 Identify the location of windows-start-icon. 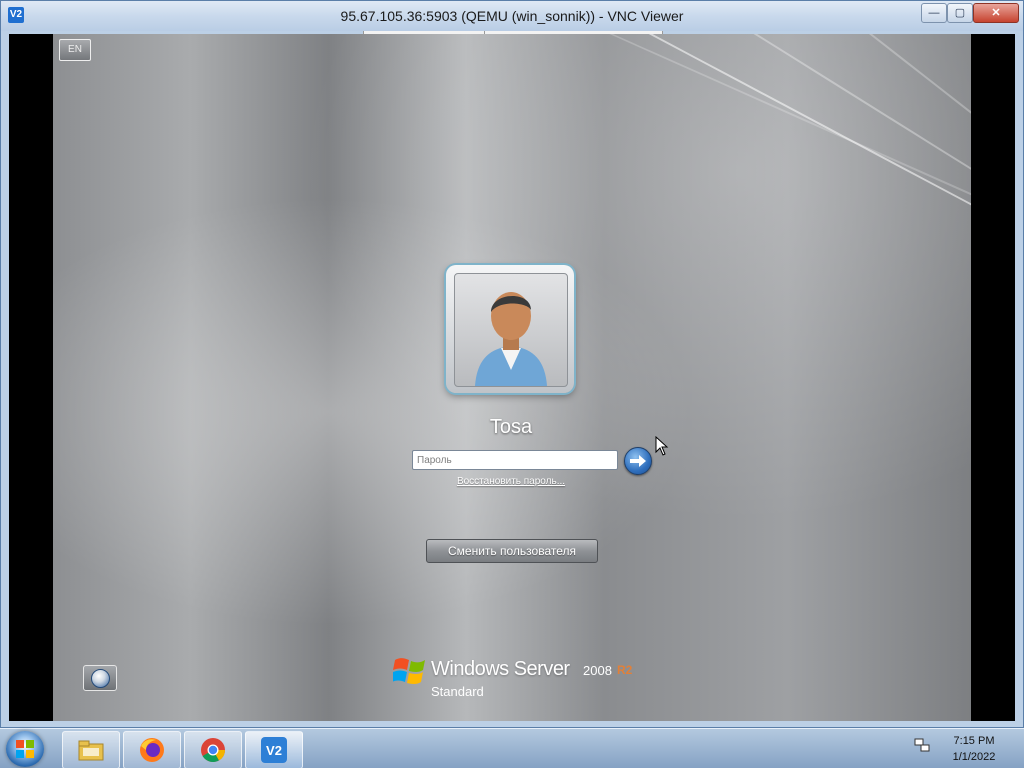
(25, 749).